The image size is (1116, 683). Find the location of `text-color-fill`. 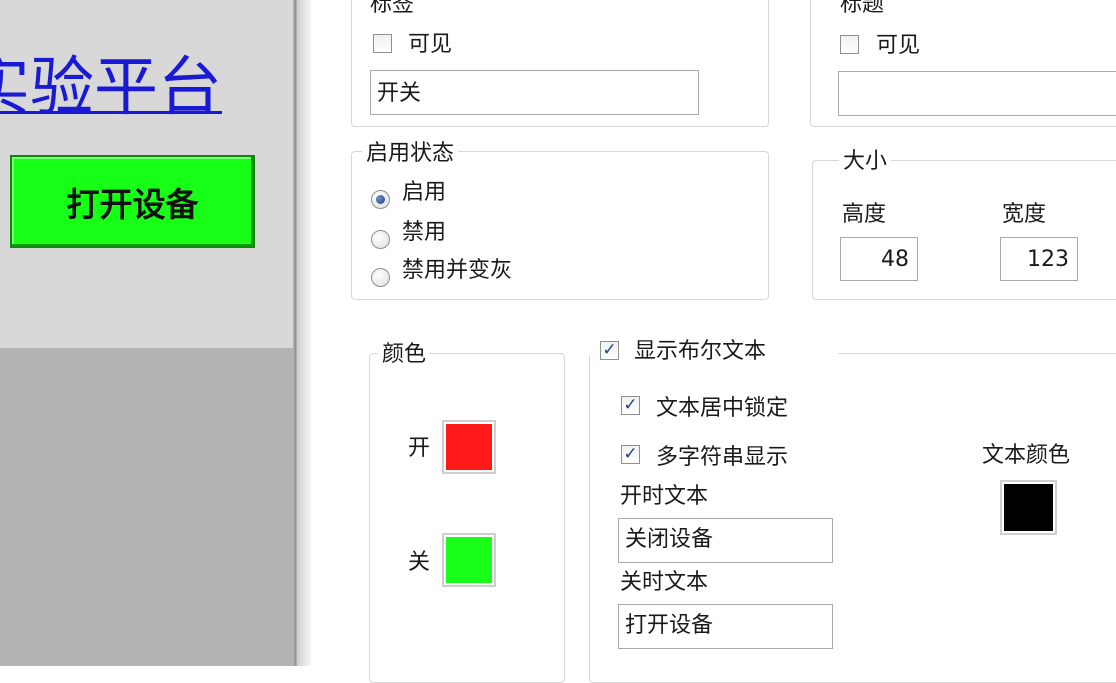

text-color-fill is located at coordinates (1028, 507).